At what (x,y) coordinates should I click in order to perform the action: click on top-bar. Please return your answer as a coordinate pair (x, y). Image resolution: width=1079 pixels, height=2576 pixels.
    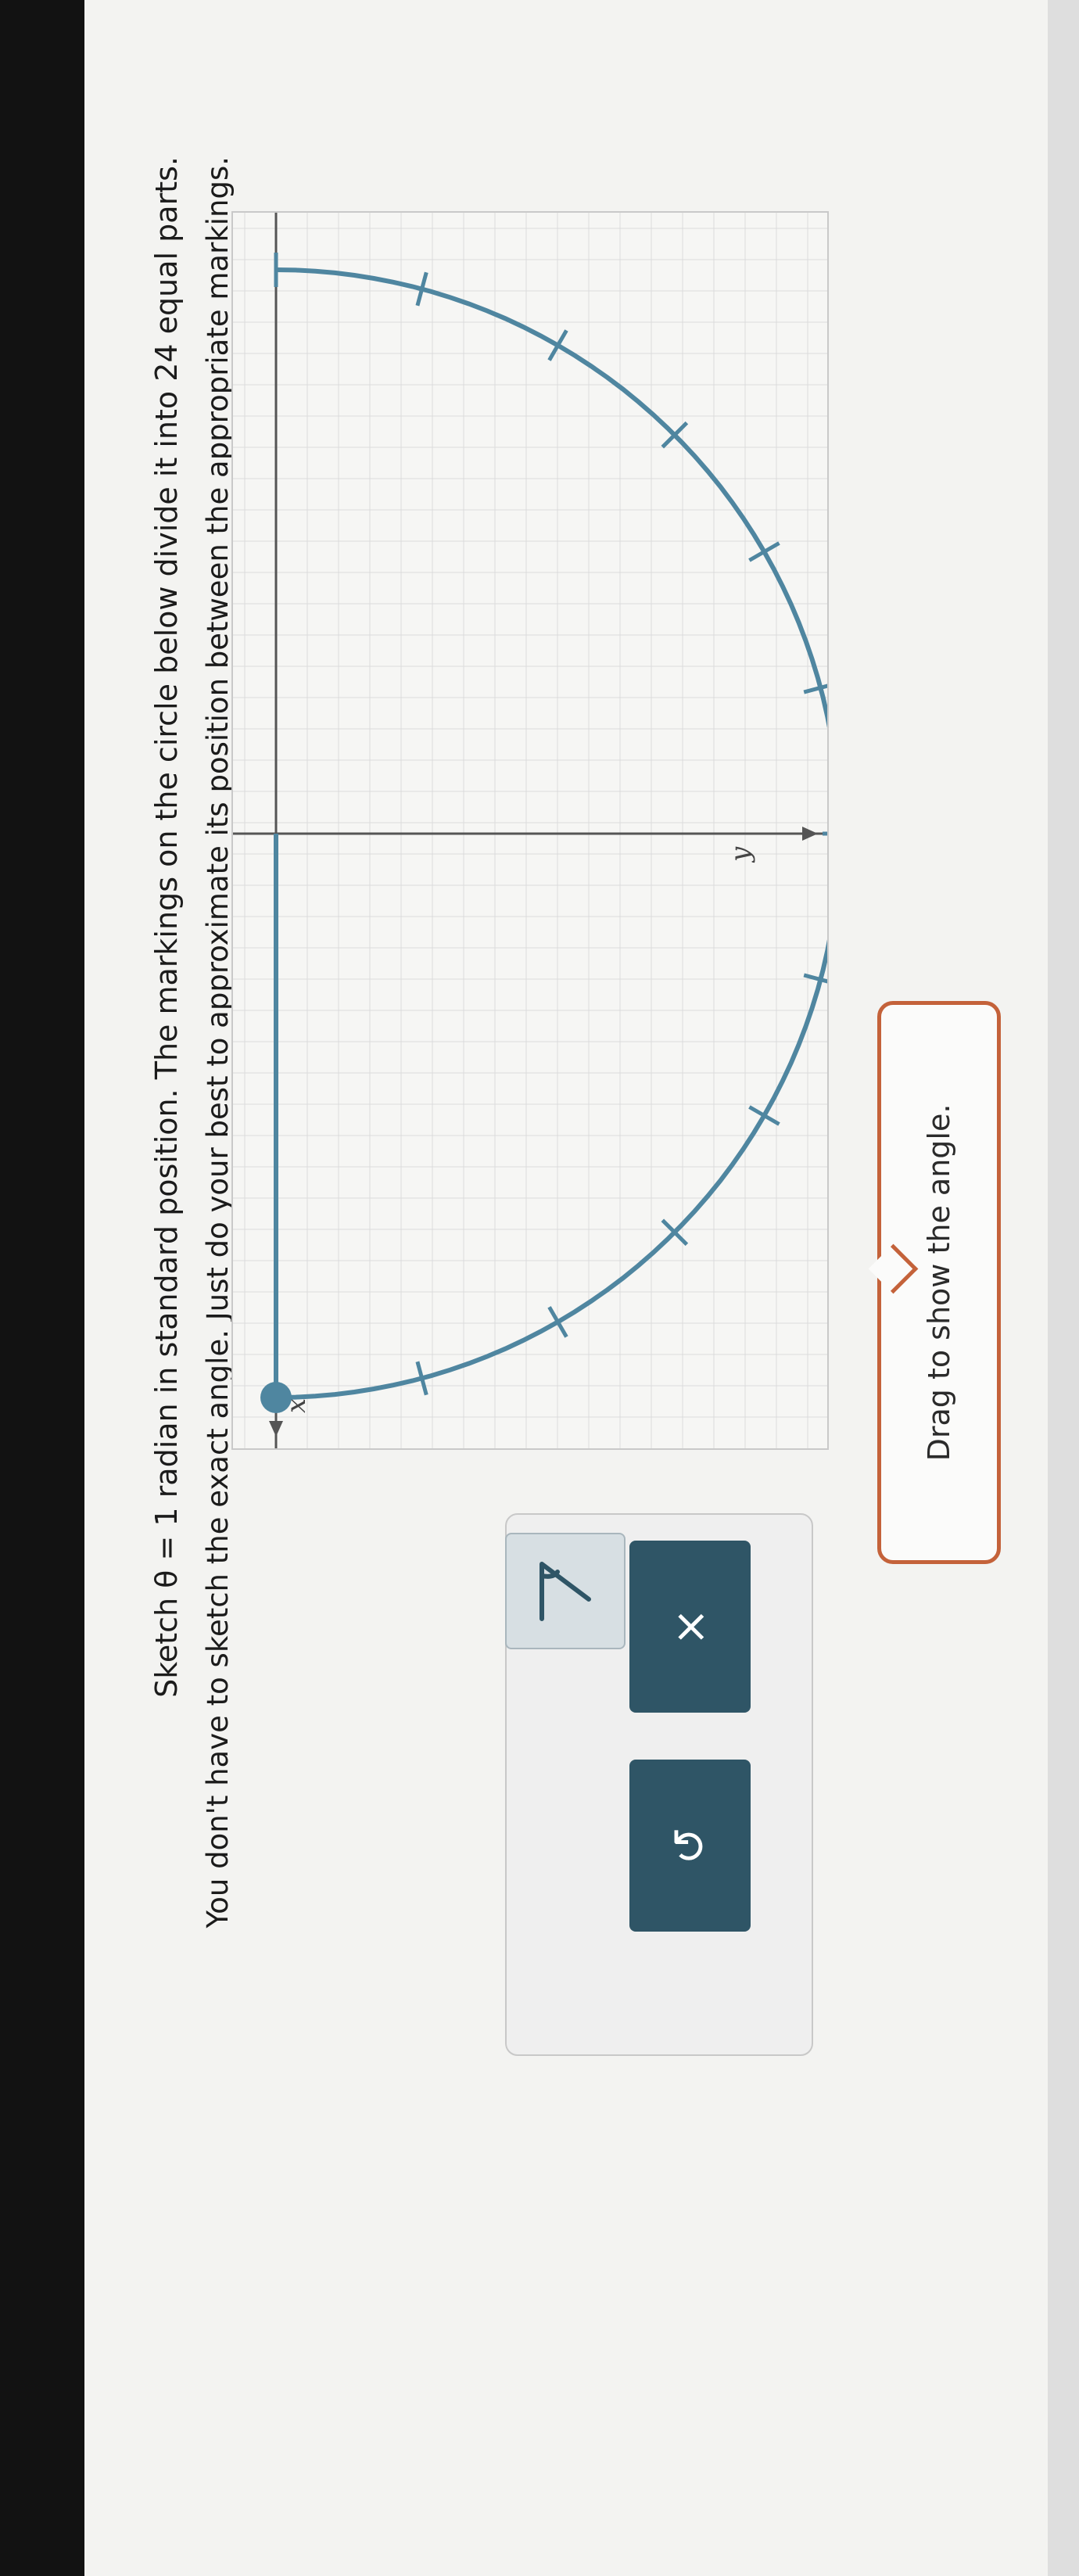
    Looking at the image, I should click on (42, 1288).